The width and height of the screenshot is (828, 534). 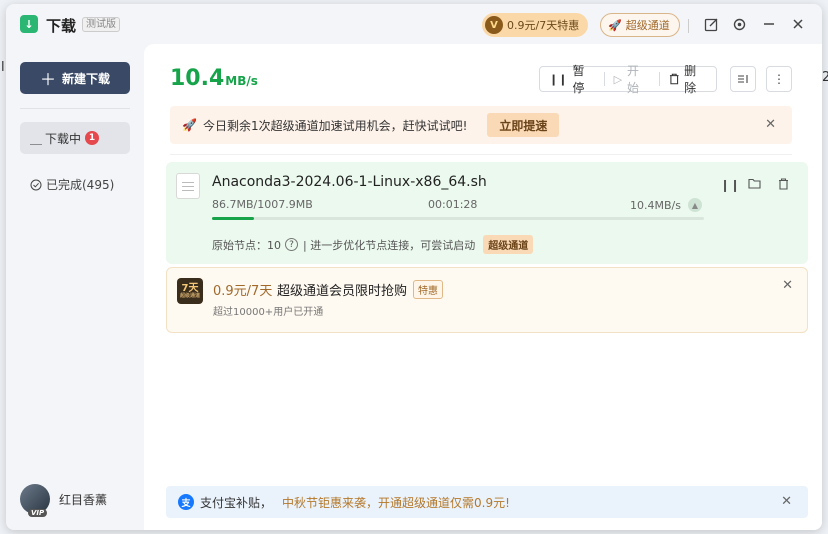 I want to click on vip-promo-button: V 0.9元/7天特惠, so click(x=535, y=25).